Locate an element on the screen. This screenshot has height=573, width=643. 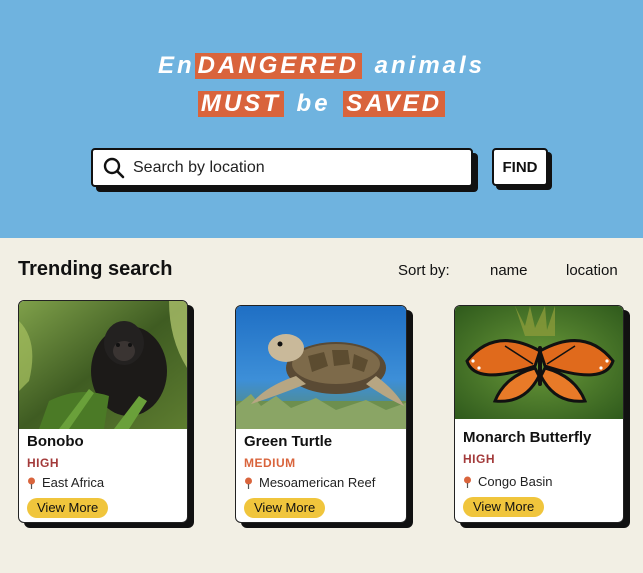
monarch-butterfly-image is located at coordinates (539, 362).